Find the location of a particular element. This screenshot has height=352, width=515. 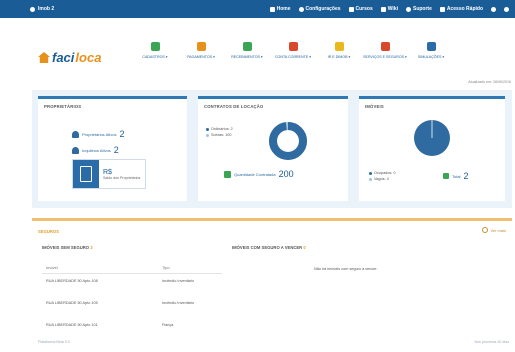

nav-pagamentos: PAGAMENTOS ▾ is located at coordinates (201, 50).